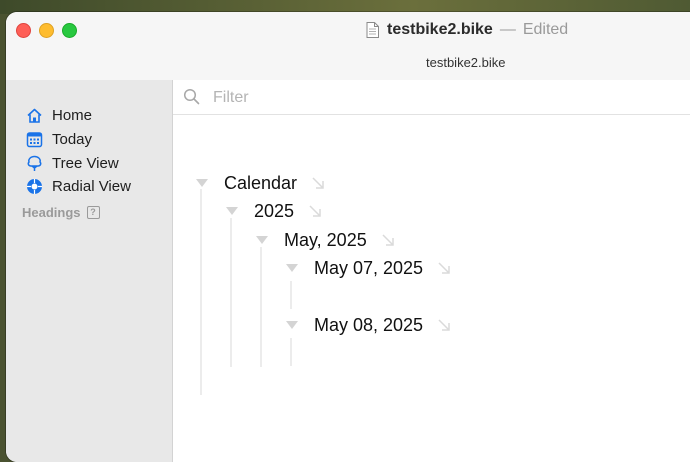  What do you see at coordinates (85, 163) in the screenshot?
I see `sidebar-item-label: Tree View` at bounding box center [85, 163].